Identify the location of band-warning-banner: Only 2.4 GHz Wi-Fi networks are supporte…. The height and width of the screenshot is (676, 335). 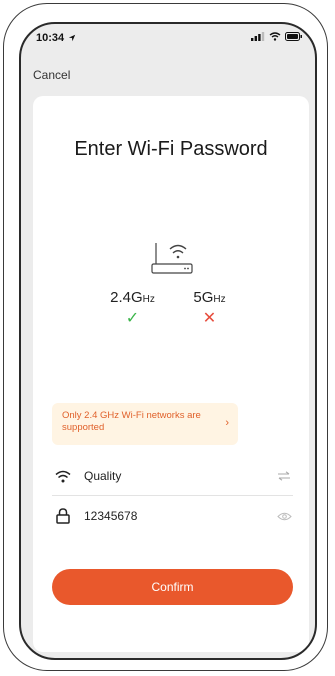
(145, 424).